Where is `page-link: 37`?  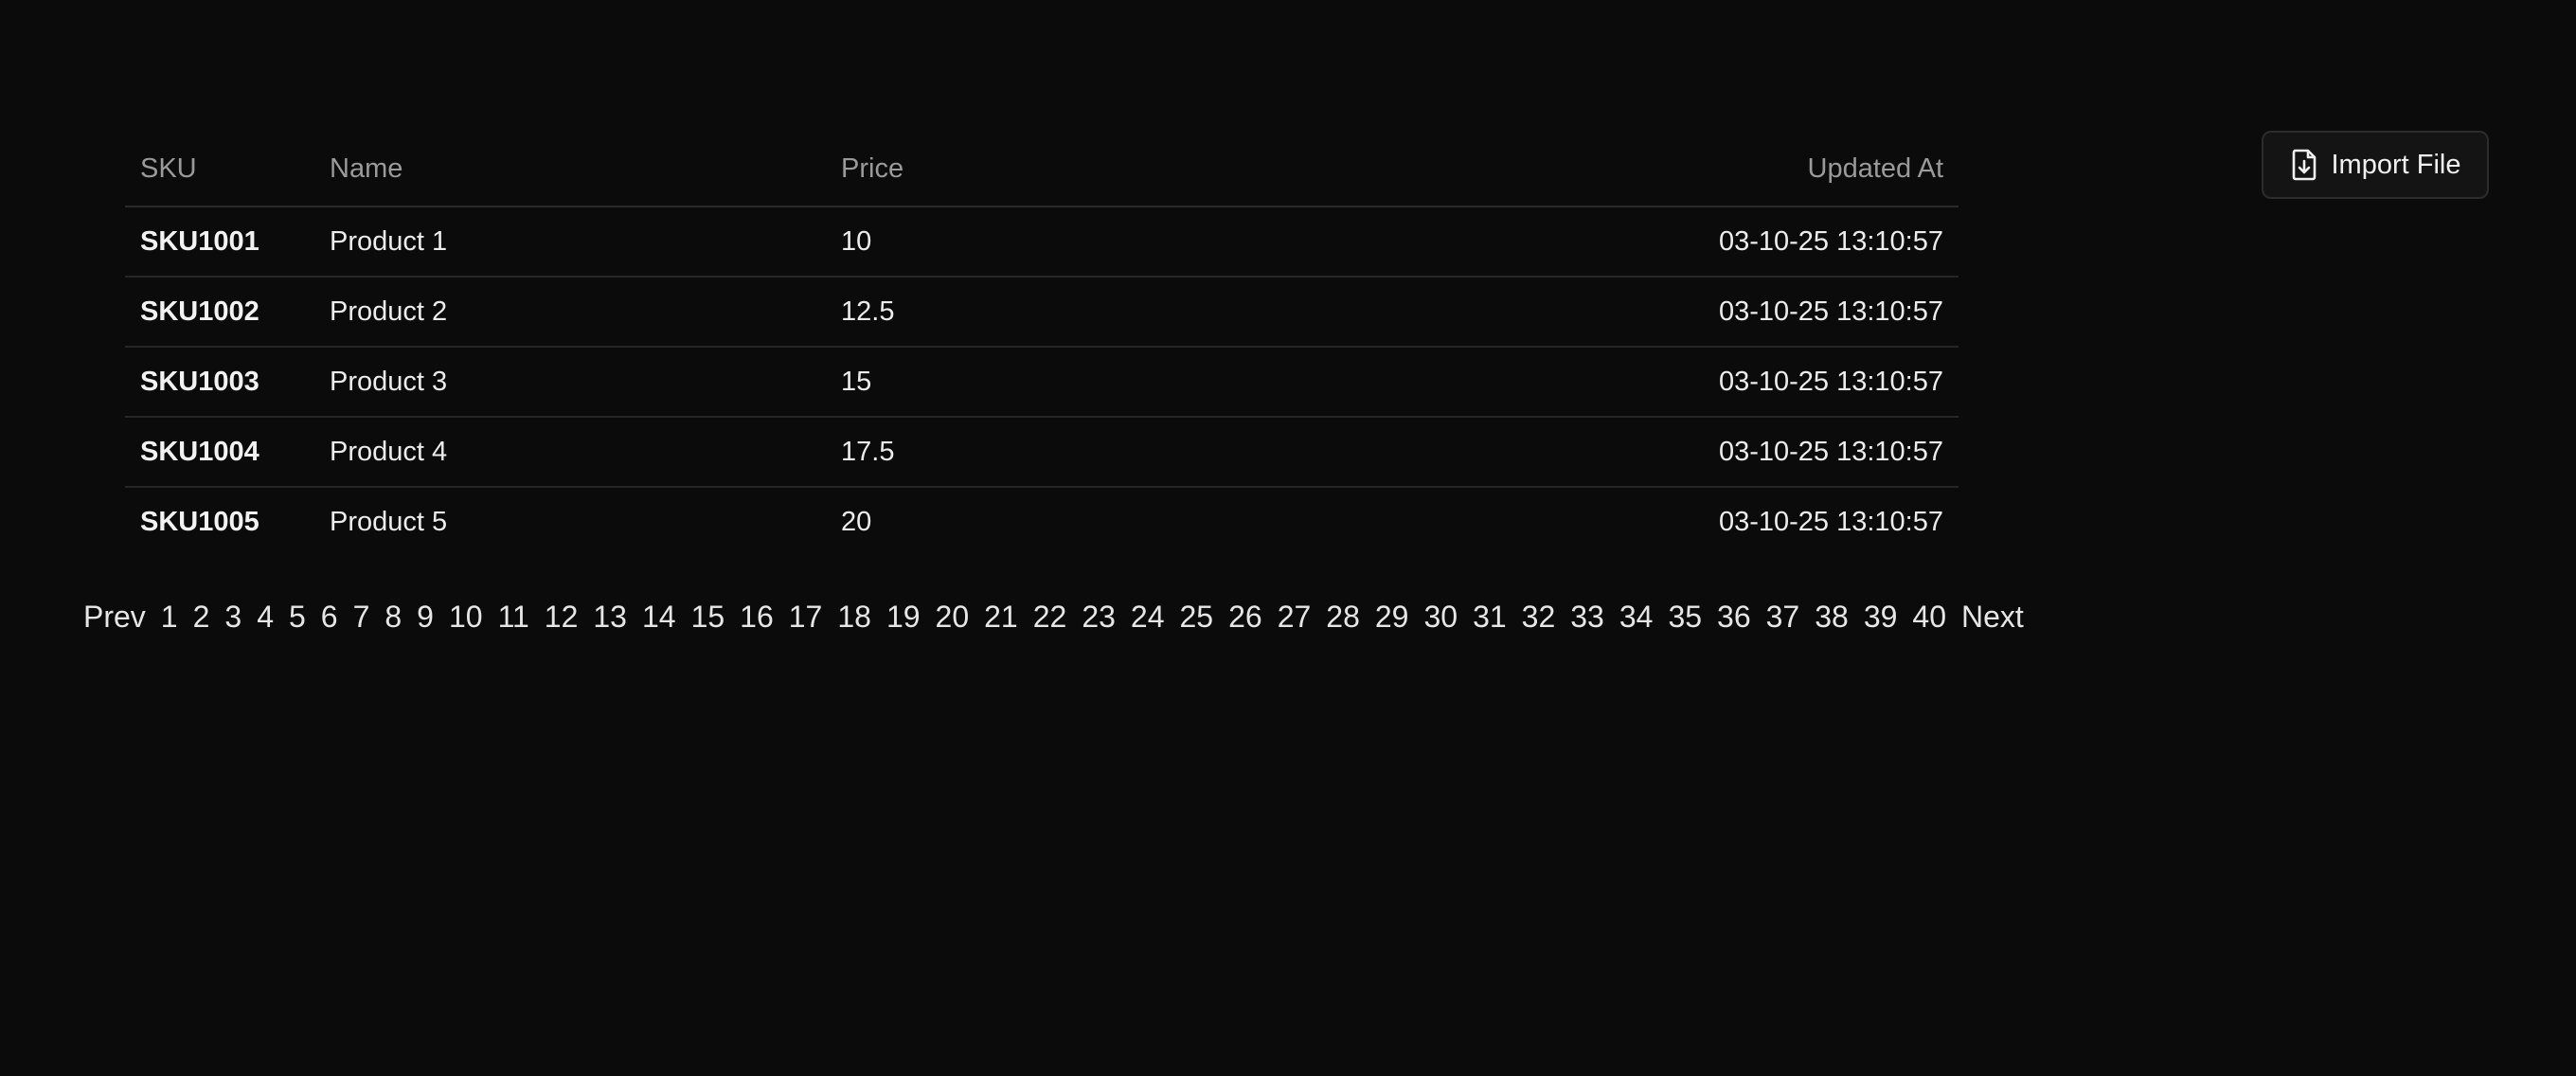
page-link: 37 is located at coordinates (1783, 617).